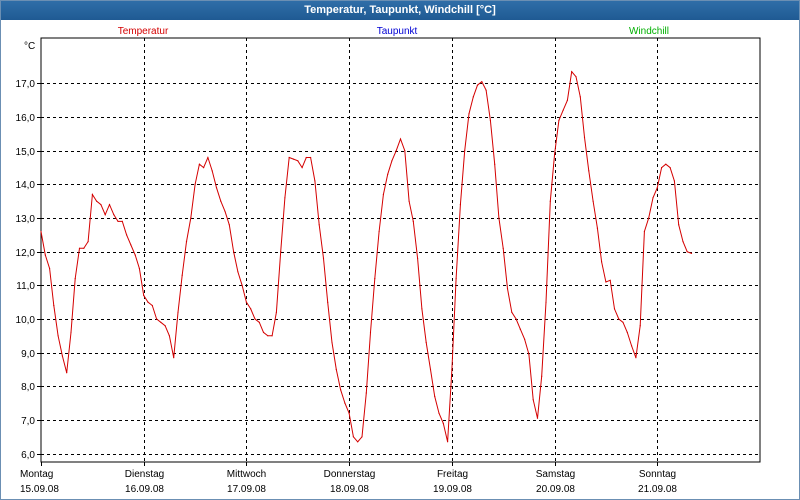  I want to click on y-tick-label: 14,0, so click(26, 185).